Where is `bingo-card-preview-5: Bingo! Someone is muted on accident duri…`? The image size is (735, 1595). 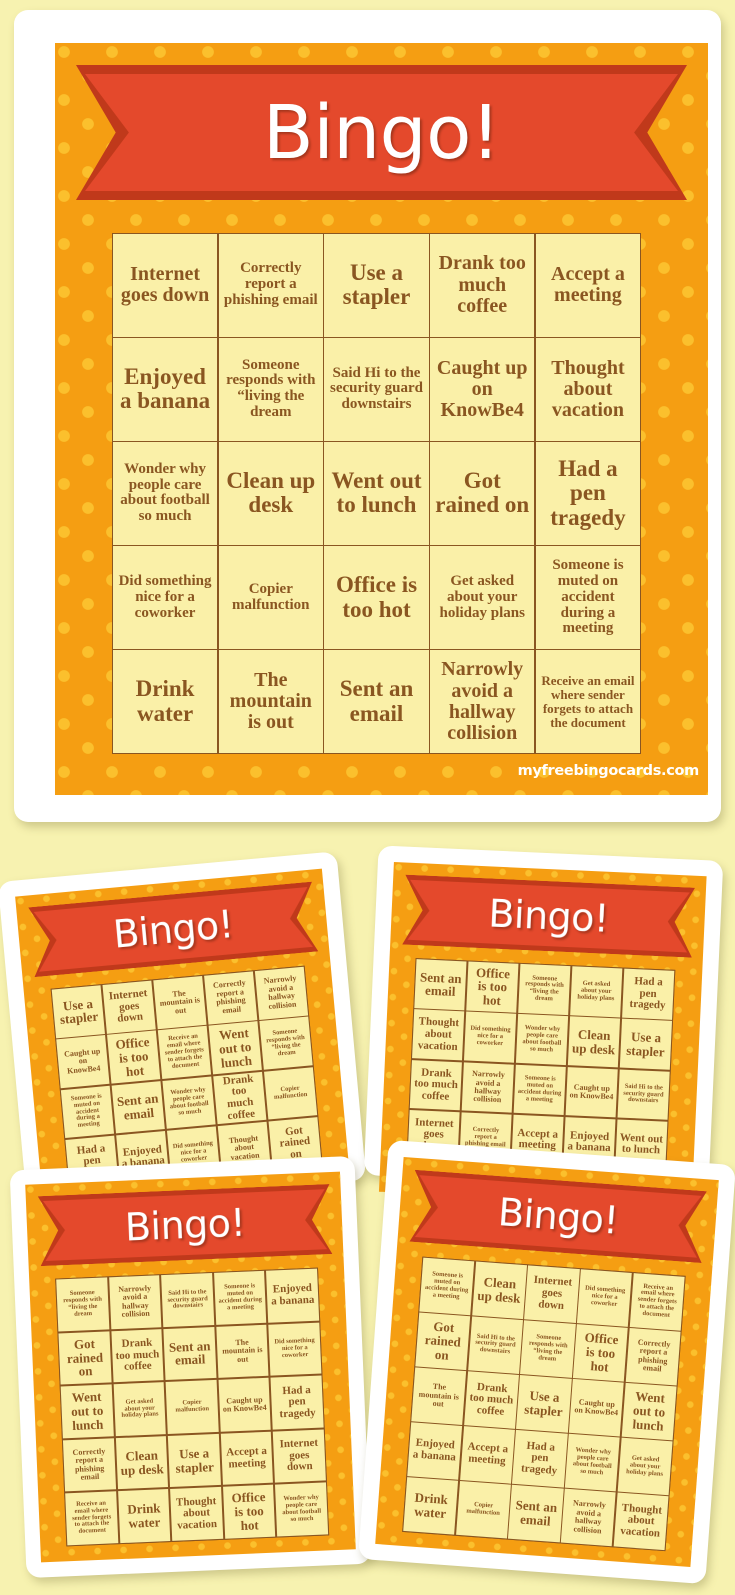
bingo-card-preview-5: Bingo! Someone is muted on accident duri… is located at coordinates (546, 1362).